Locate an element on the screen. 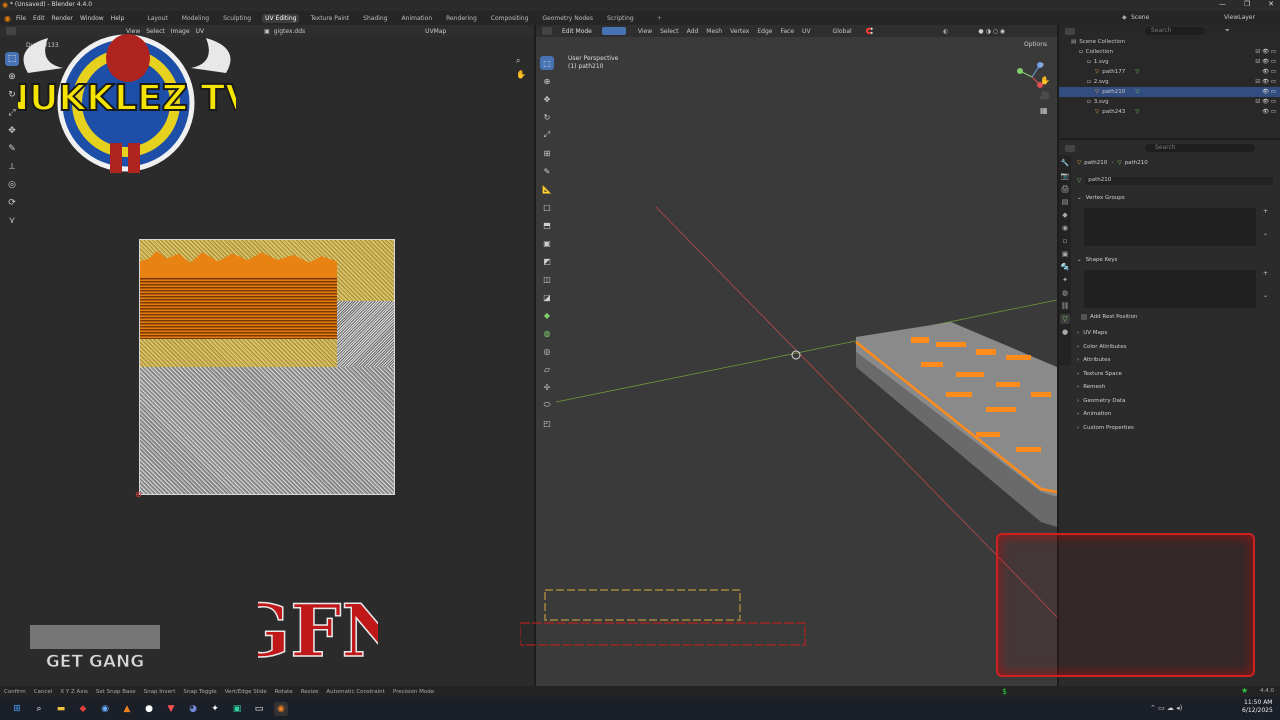 This screenshot has width=1280, height=720. properties-search-input: Search is located at coordinates (1200, 148).